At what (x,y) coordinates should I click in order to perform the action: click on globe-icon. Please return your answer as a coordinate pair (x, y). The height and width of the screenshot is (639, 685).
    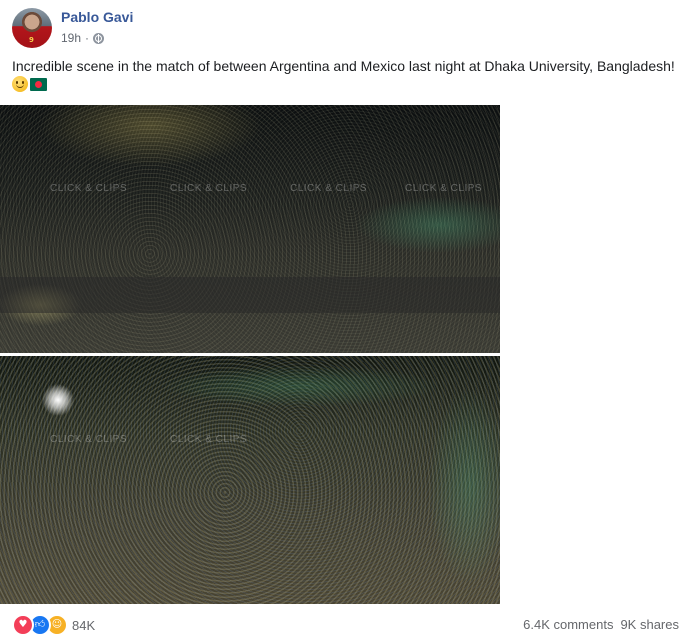
    Looking at the image, I should click on (99, 38).